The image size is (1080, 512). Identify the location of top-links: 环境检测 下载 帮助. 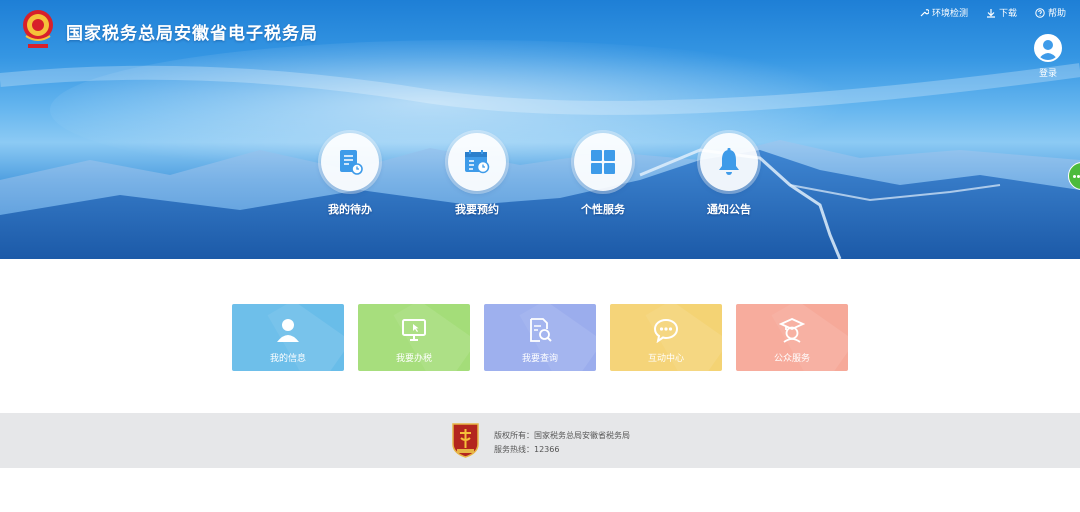
(992, 12).